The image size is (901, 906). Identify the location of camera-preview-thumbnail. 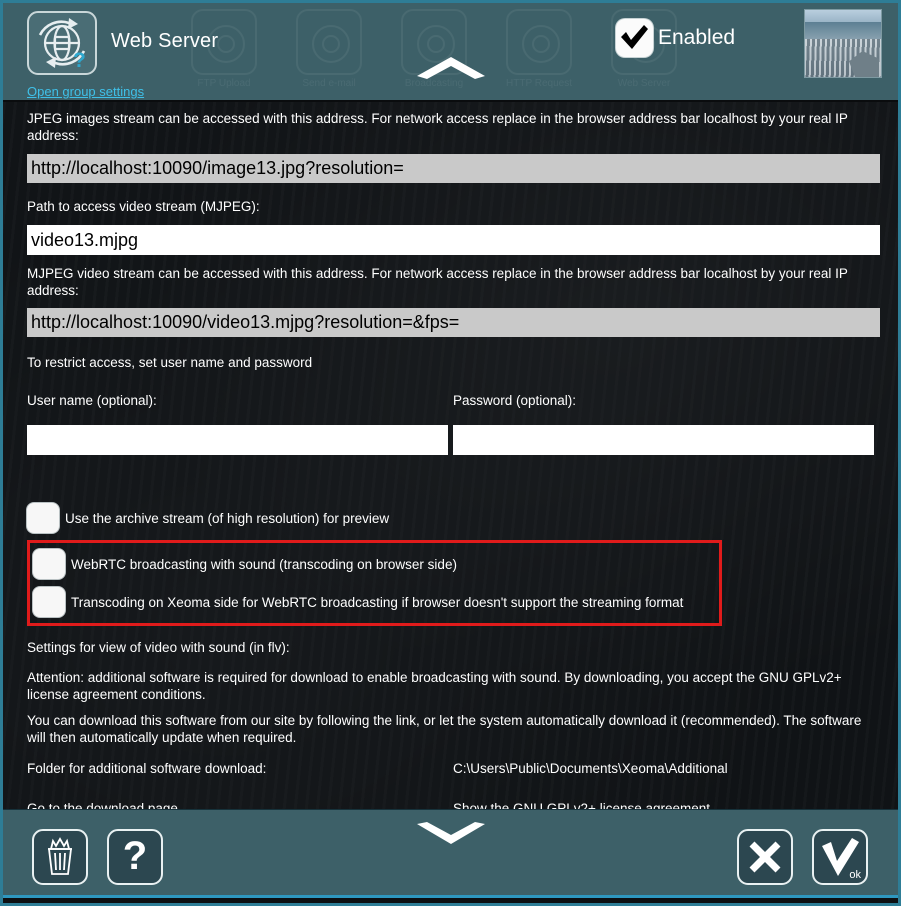
(843, 43).